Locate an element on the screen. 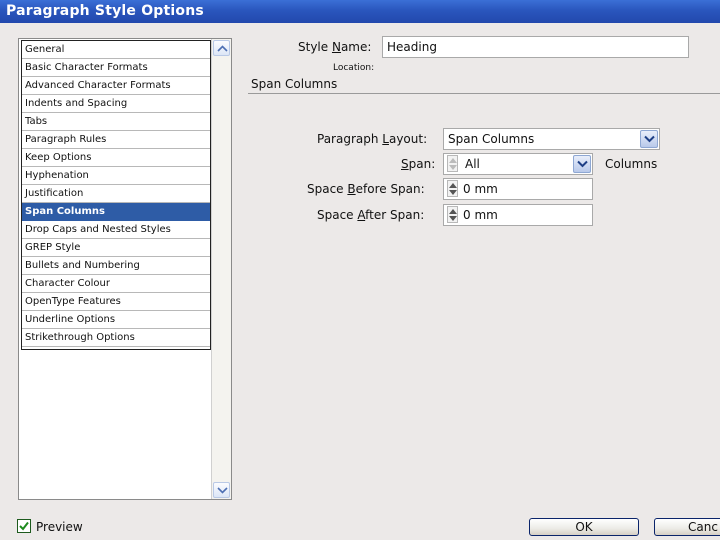  cancel-button: Canc is located at coordinates (687, 527).